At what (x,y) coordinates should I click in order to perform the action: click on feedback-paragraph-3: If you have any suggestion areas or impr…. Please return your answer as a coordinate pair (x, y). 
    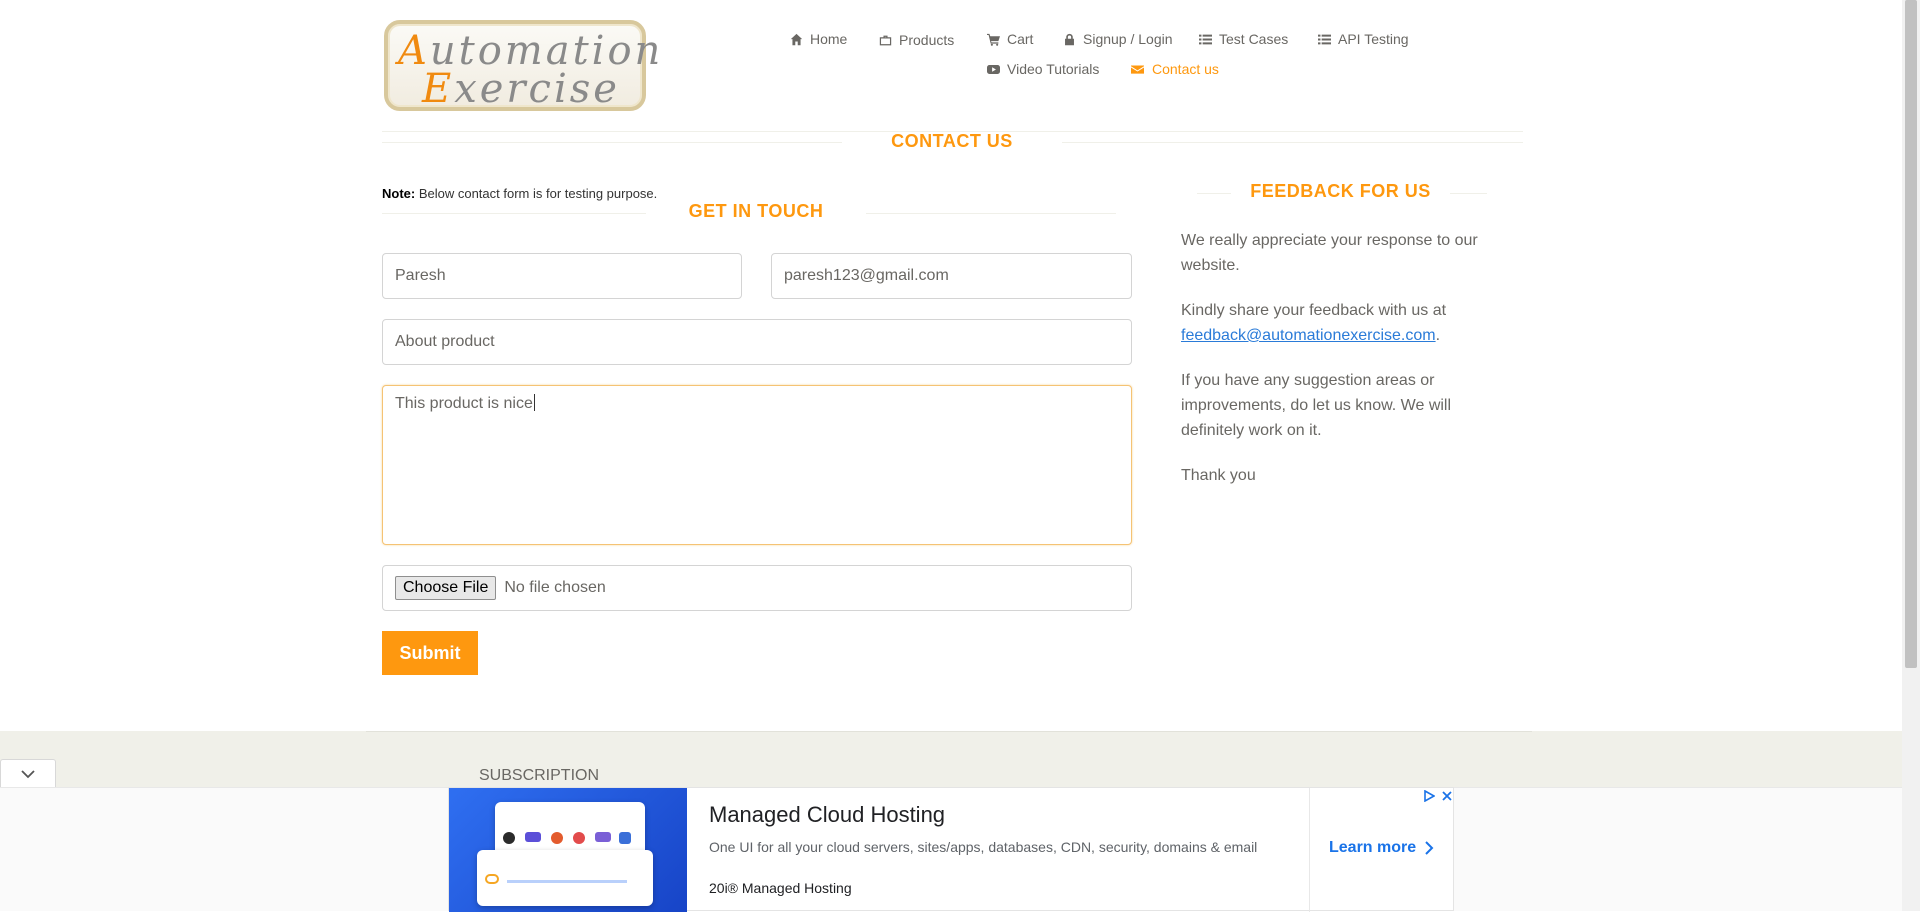
    Looking at the image, I should click on (1316, 405).